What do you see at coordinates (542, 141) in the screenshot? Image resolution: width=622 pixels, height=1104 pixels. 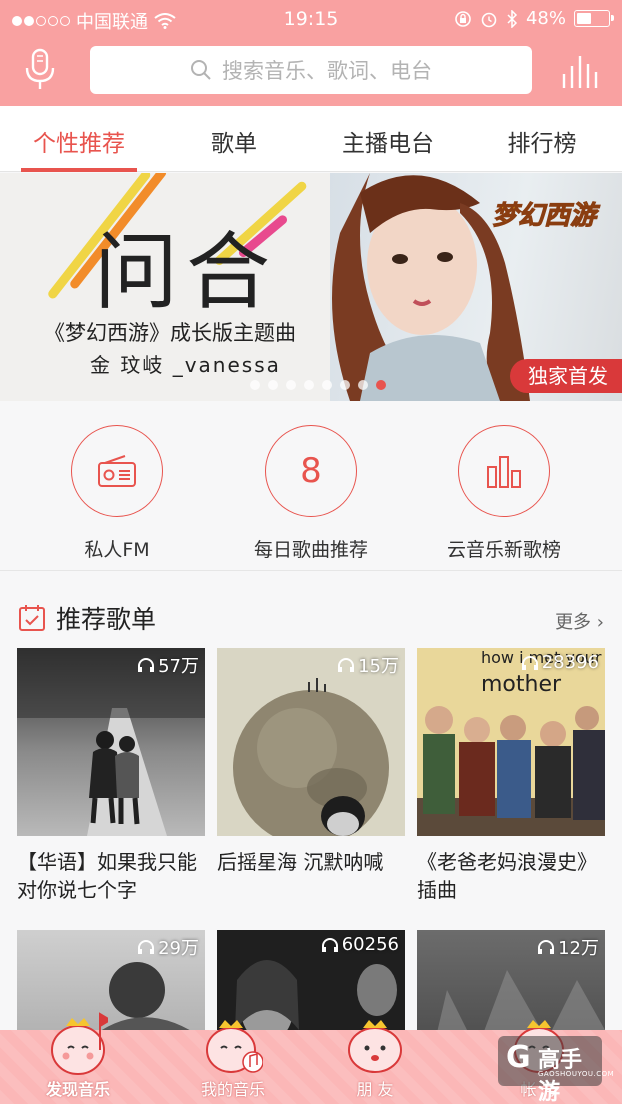 I see `tab-charts: 排行榜` at bounding box center [542, 141].